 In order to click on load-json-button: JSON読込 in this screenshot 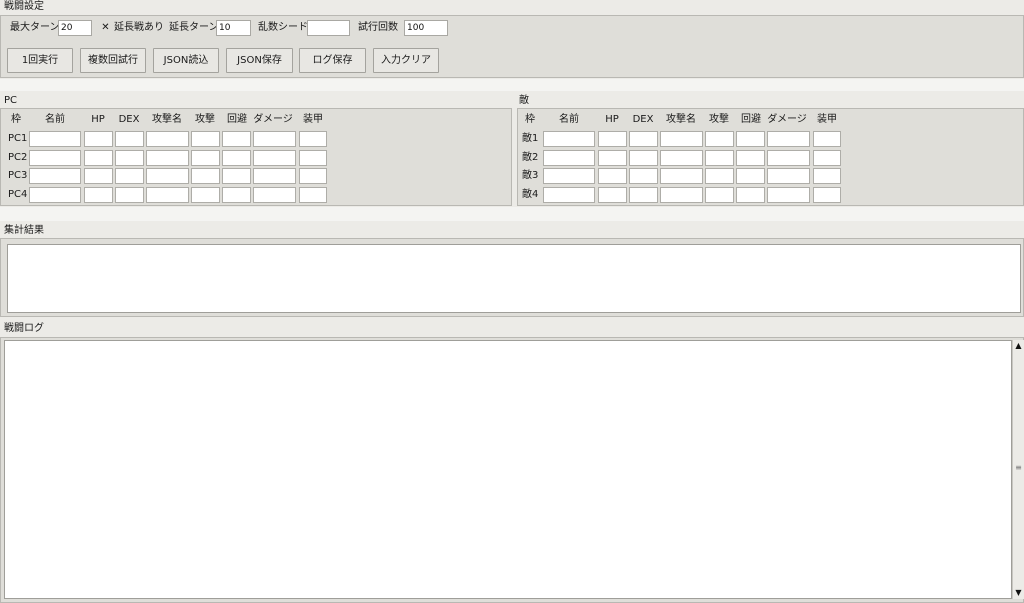, I will do `click(186, 60)`.